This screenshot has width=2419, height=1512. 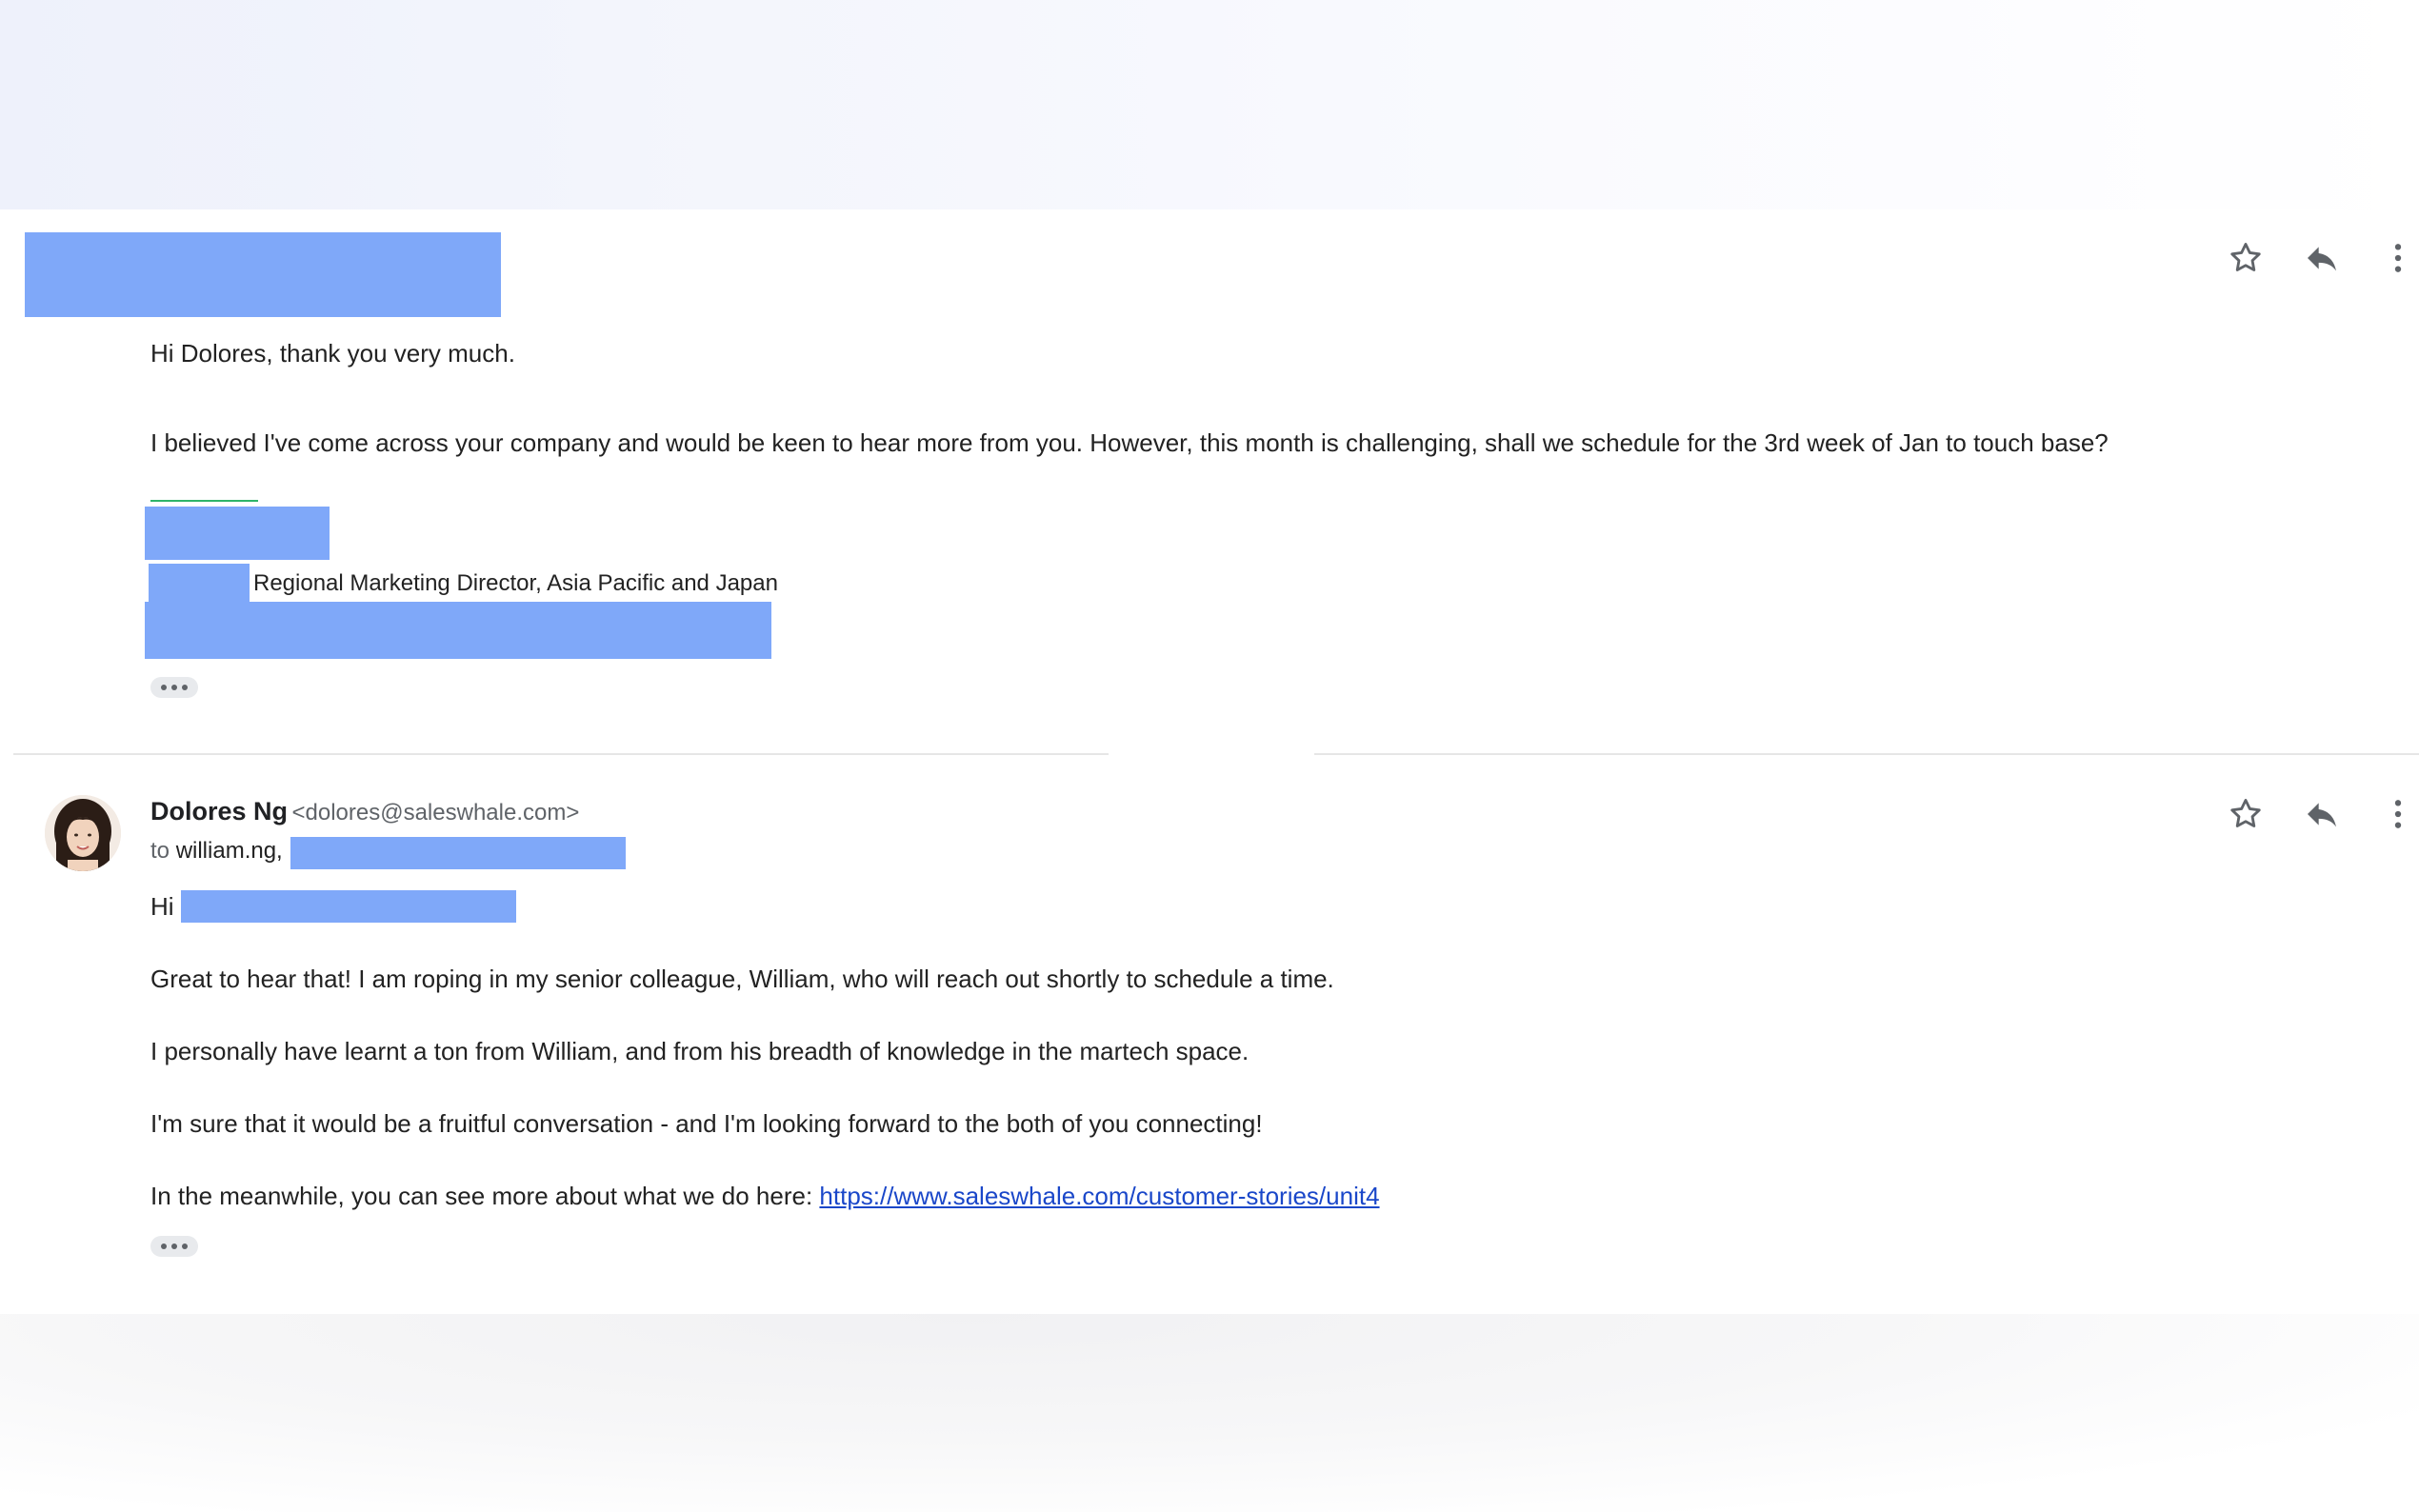 What do you see at coordinates (174, 687) in the screenshot?
I see `show-trimmed-content-button` at bounding box center [174, 687].